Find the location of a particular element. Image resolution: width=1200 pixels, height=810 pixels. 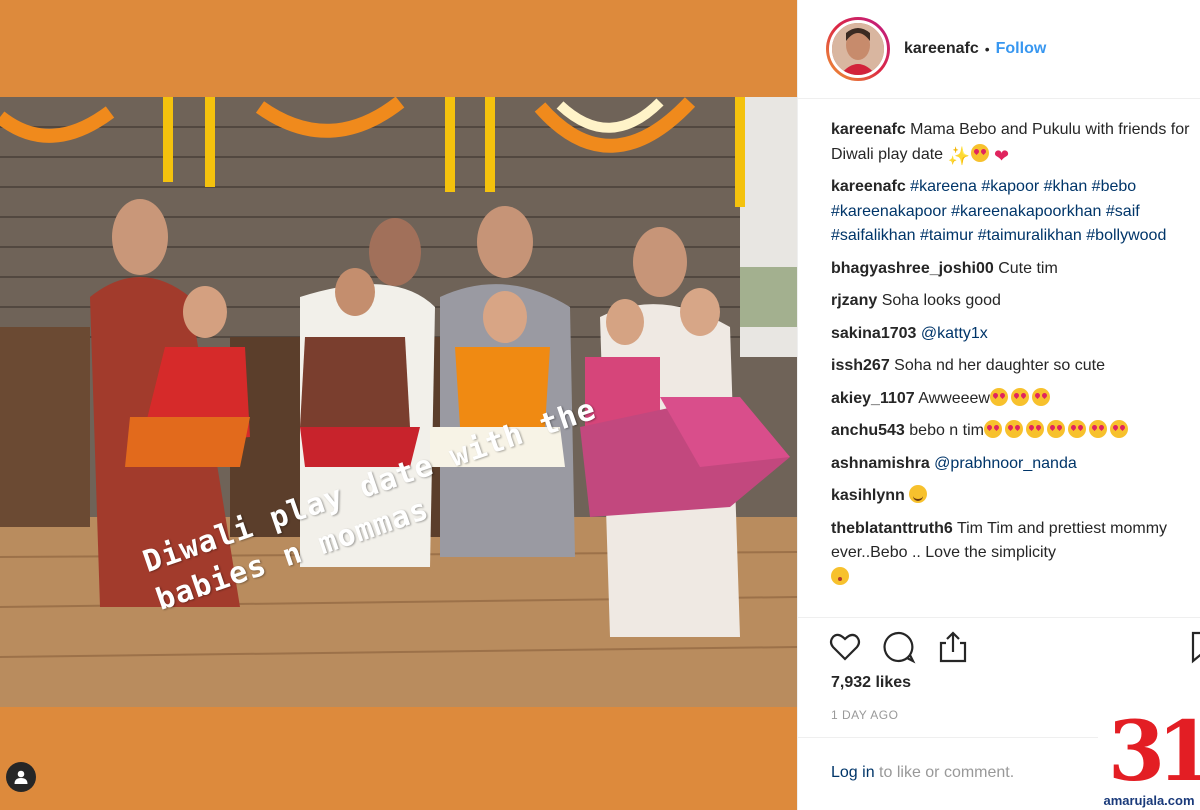

comment-text: bebo n tim is located at coordinates (946, 430).